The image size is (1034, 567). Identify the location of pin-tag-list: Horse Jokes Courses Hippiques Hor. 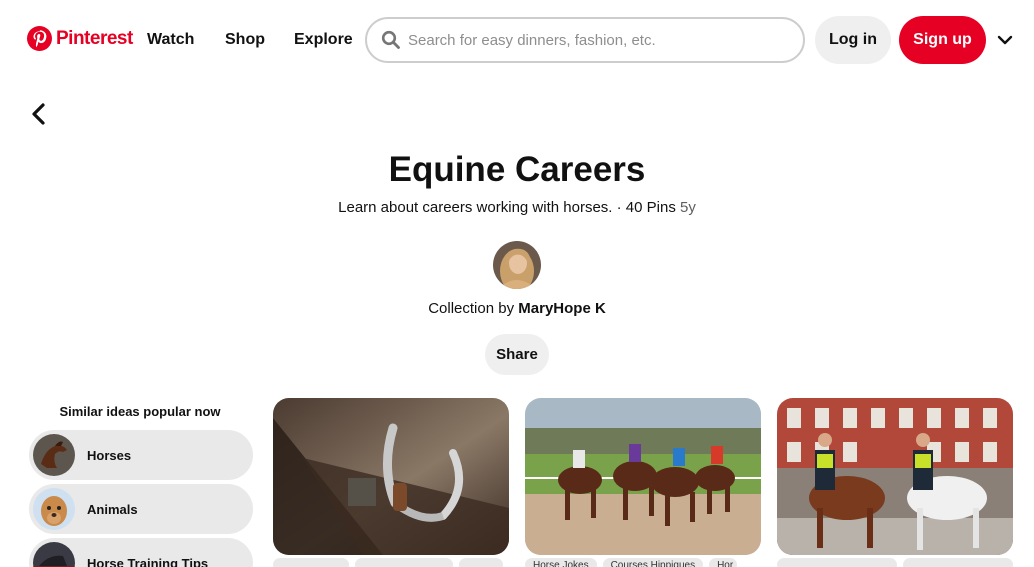
(634, 562).